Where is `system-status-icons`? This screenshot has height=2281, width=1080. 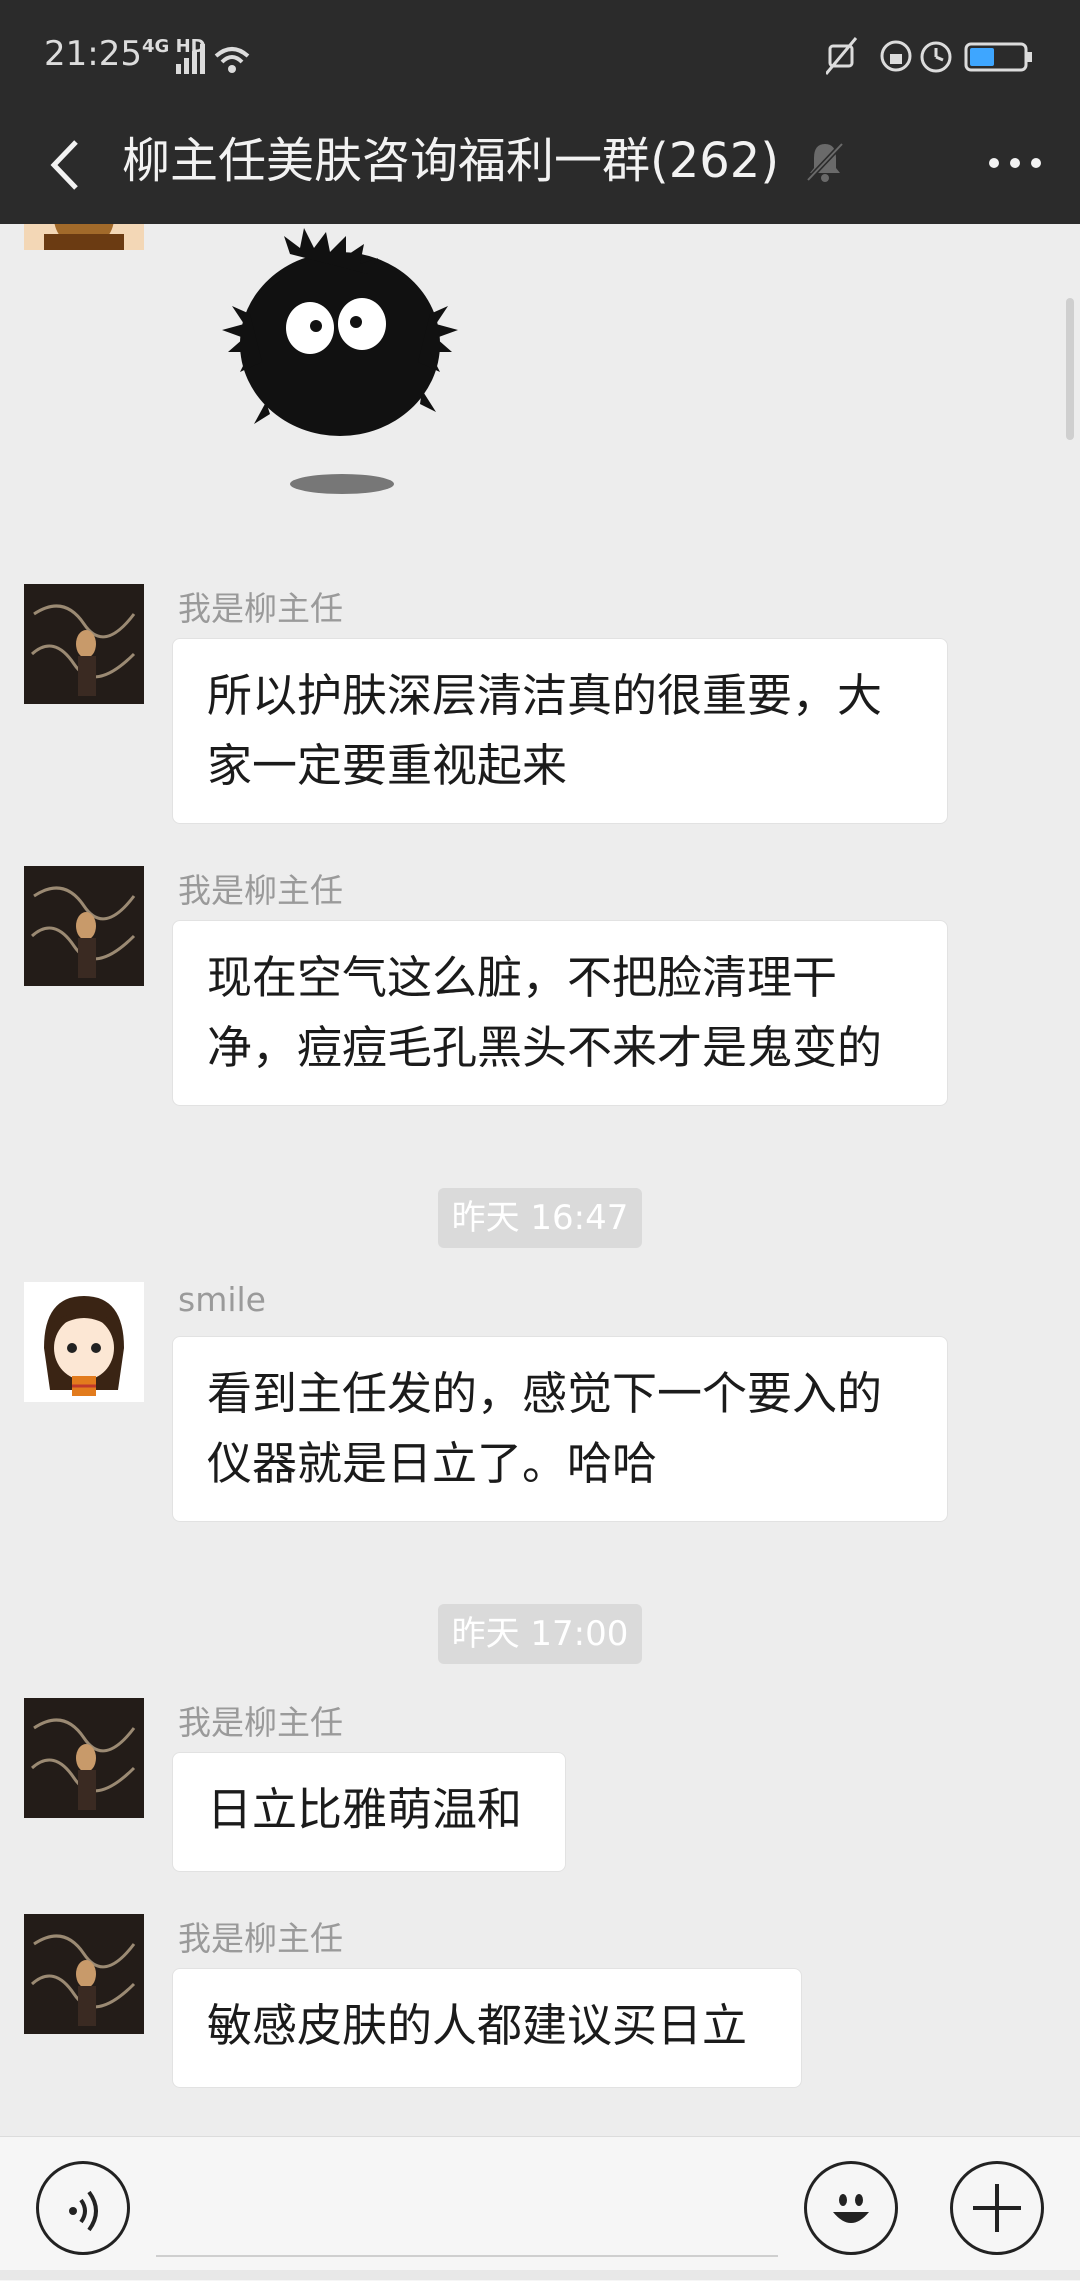 system-status-icons is located at coordinates (929, 56).